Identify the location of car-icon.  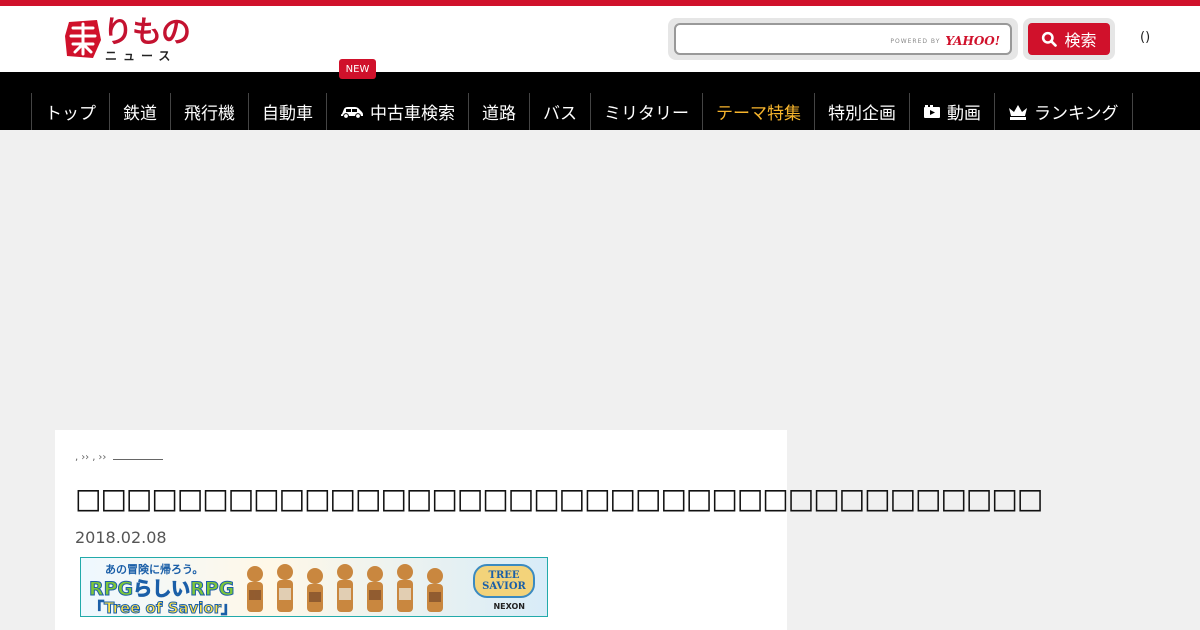
(352, 112).